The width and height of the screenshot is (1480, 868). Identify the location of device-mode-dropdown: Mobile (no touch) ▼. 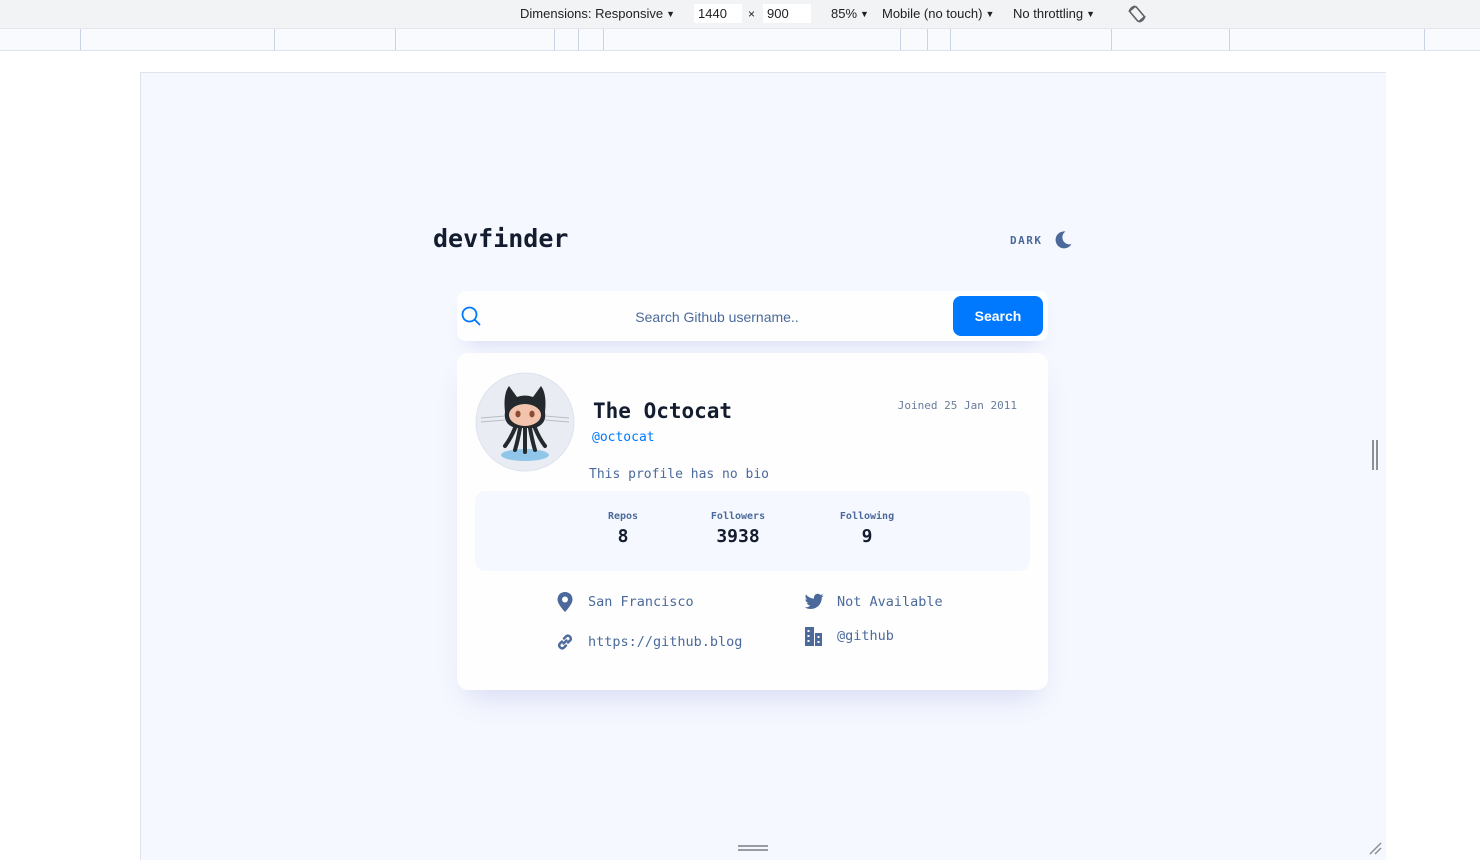
(938, 13).